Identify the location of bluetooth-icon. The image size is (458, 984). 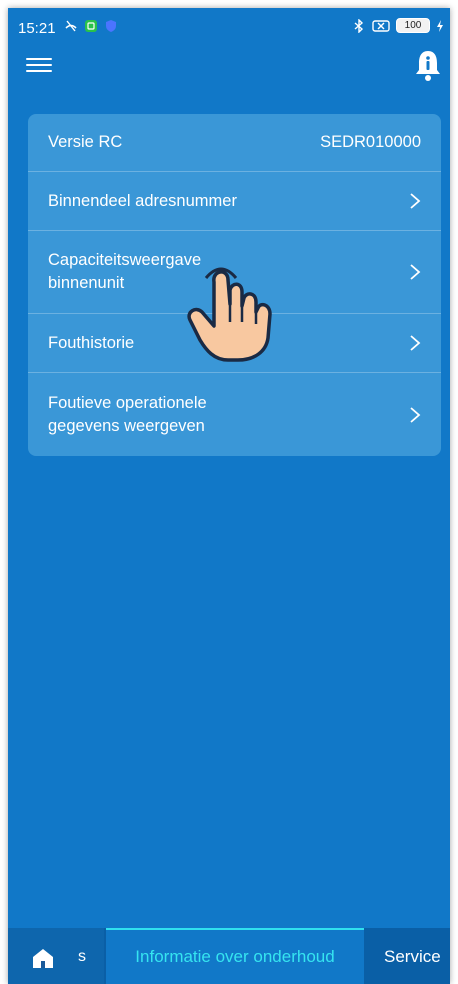
(359, 25).